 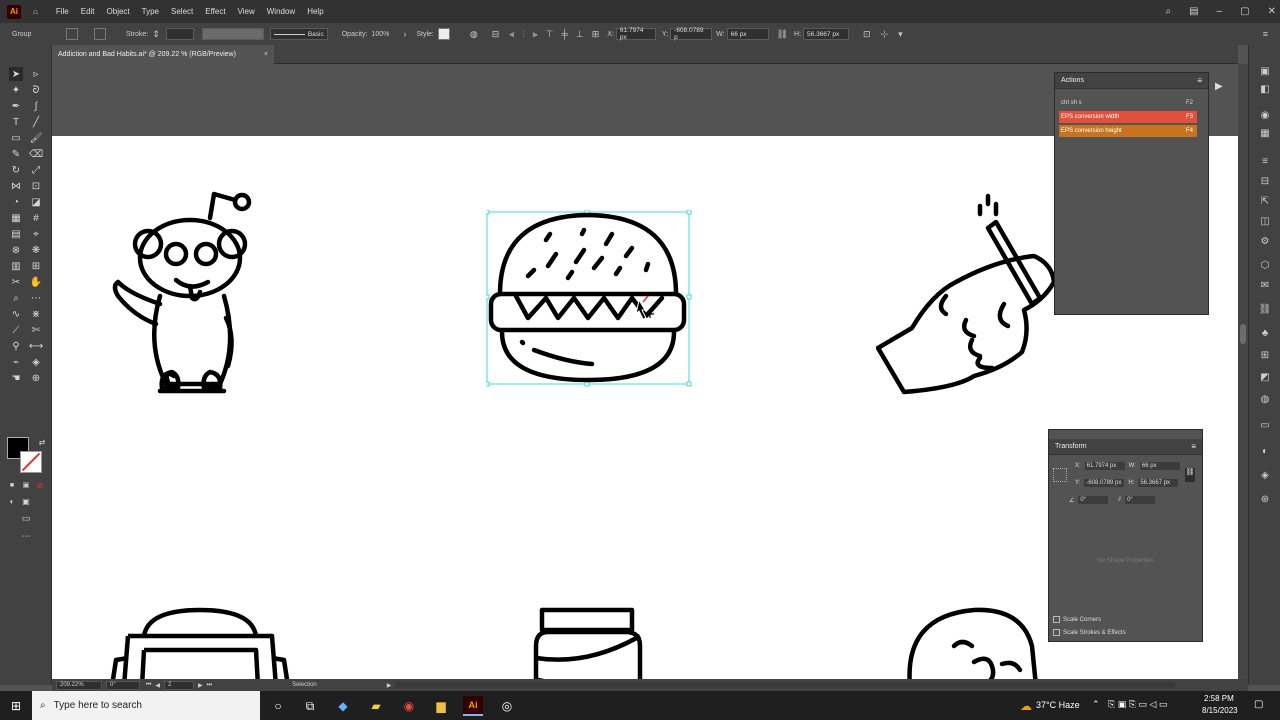 I want to click on align-center-icon: ⫶, so click(x=523, y=34).